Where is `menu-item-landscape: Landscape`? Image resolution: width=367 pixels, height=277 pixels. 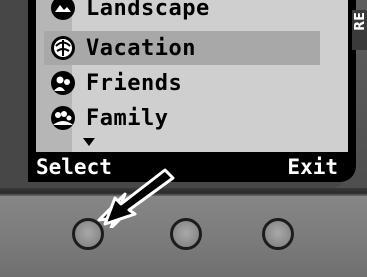
menu-item-landscape: Landscape is located at coordinates (182, 12).